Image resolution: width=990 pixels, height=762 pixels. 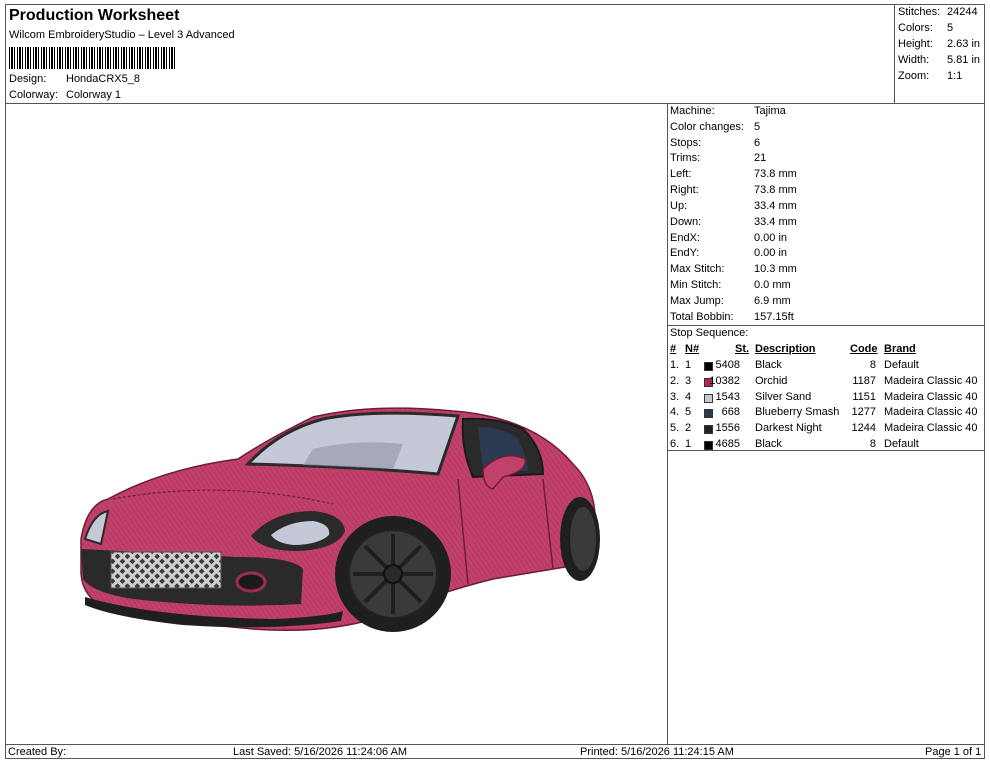 What do you see at coordinates (826, 446) in the screenshot?
I see `table-row: 6. 1 4685 Black 8 Default` at bounding box center [826, 446].